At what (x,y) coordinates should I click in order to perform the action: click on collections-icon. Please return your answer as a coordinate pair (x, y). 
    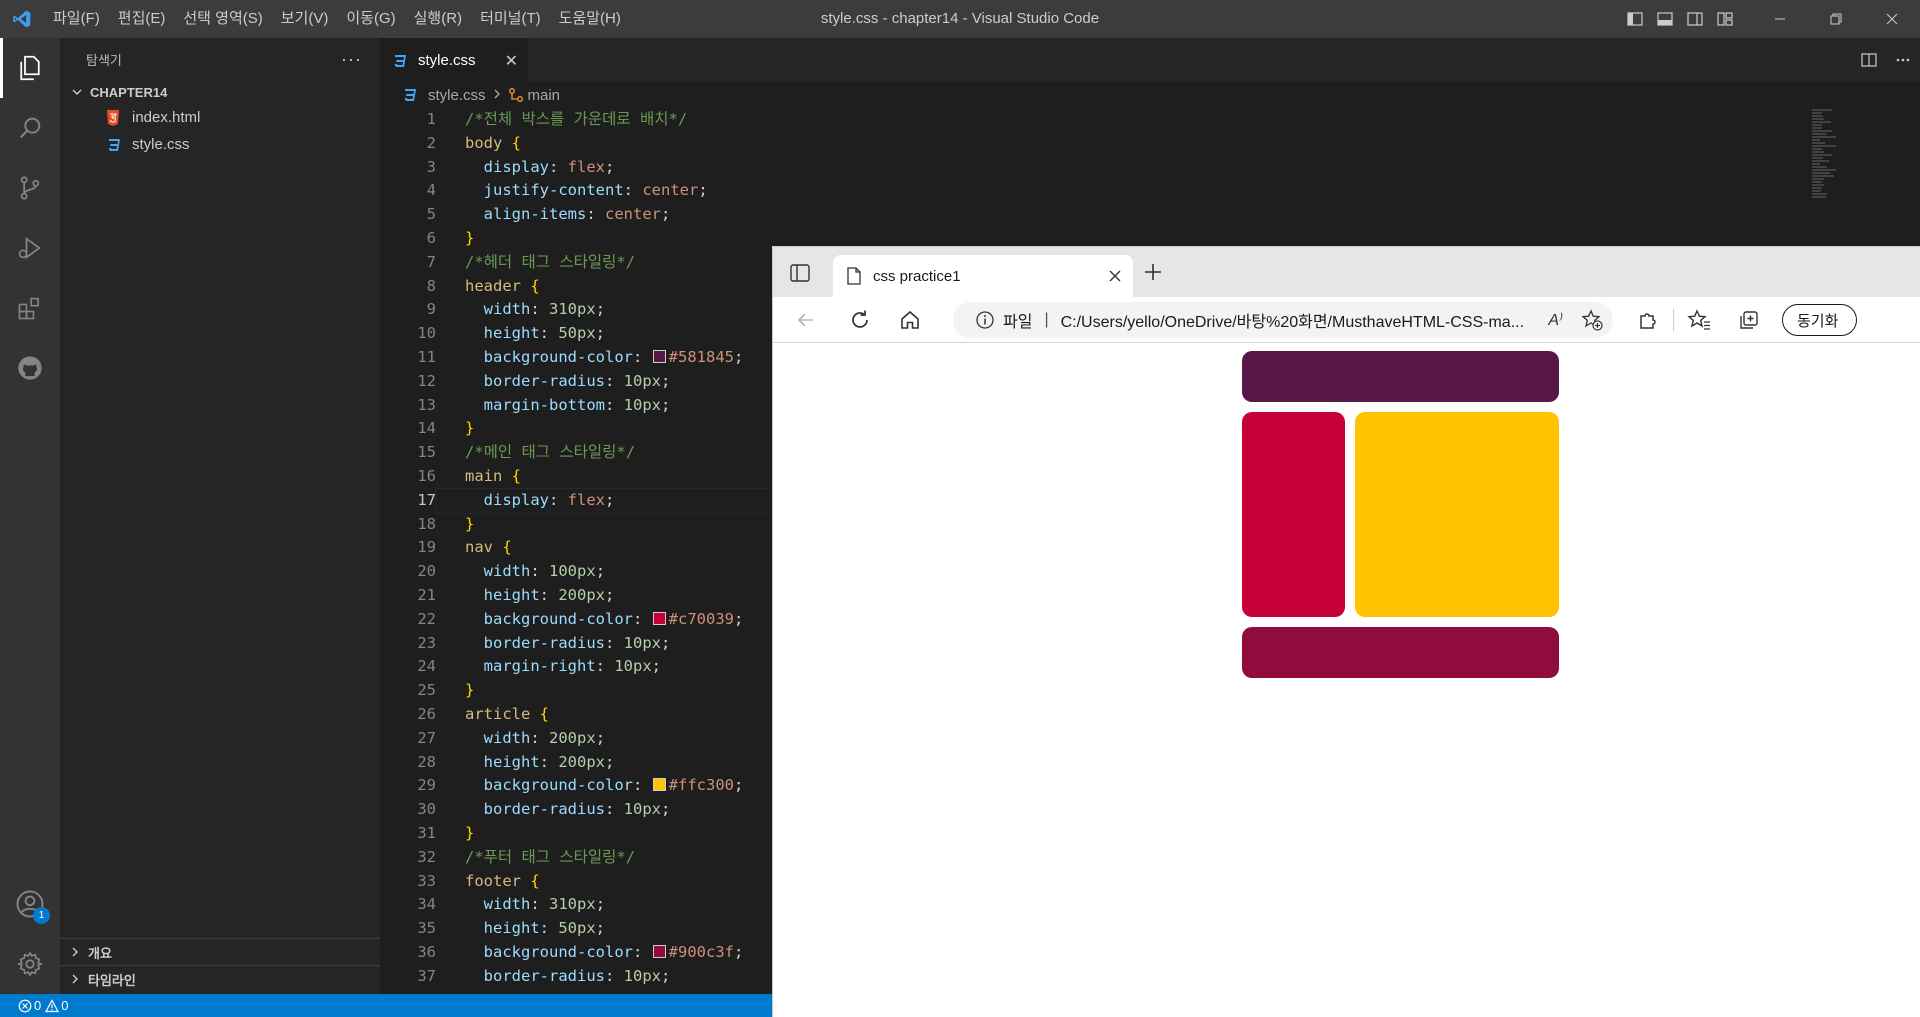
    Looking at the image, I should click on (1749, 320).